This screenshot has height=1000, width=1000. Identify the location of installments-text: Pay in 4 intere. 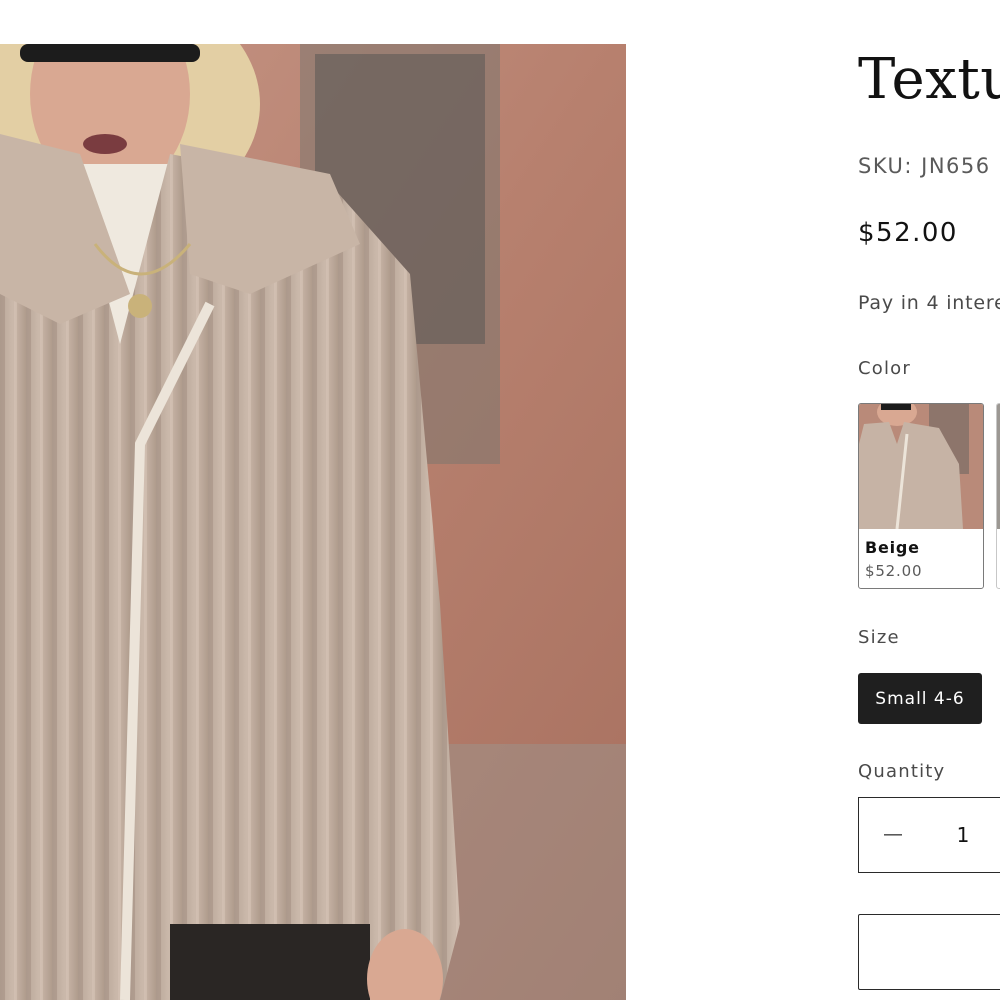
(929, 303).